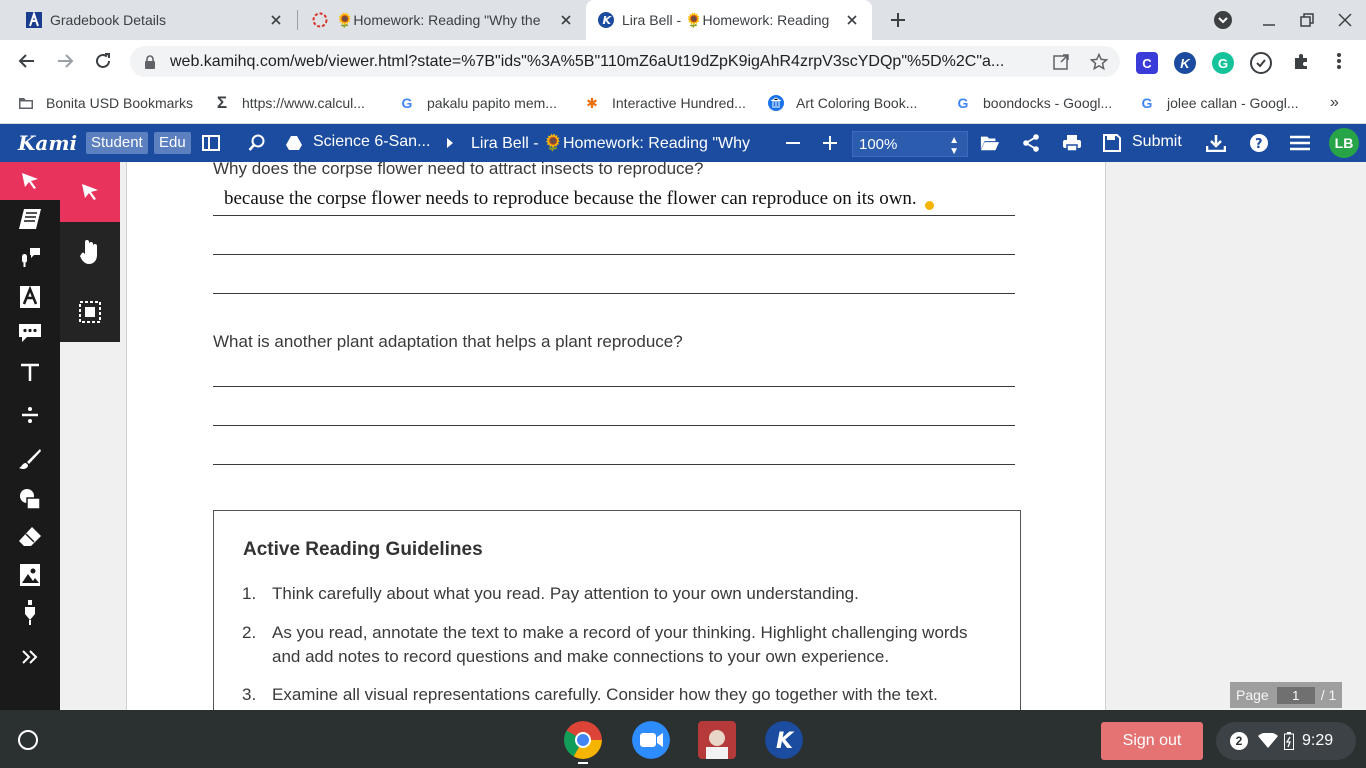 Image resolution: width=1366 pixels, height=768 pixels. I want to click on minus-icon, so click(793, 143).